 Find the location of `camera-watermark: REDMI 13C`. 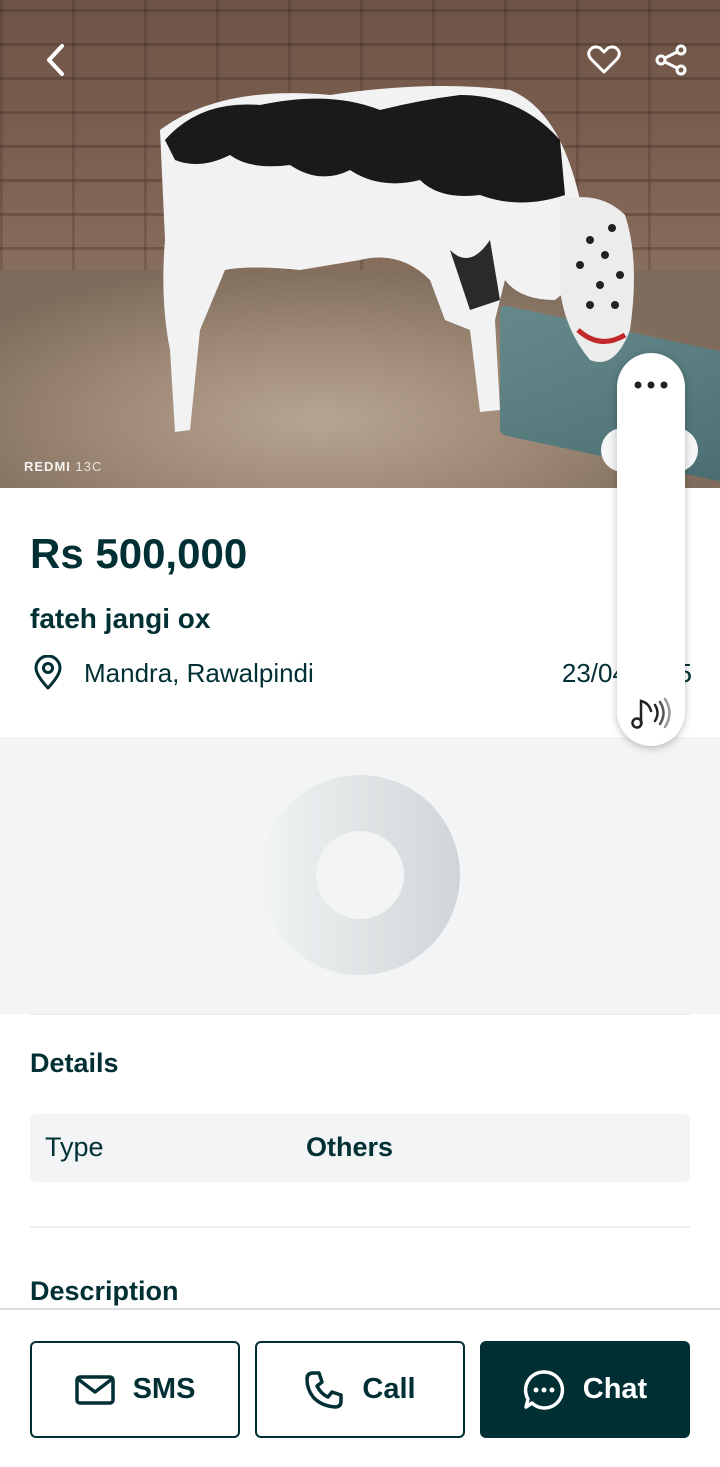

camera-watermark: REDMI 13C is located at coordinates (63, 466).